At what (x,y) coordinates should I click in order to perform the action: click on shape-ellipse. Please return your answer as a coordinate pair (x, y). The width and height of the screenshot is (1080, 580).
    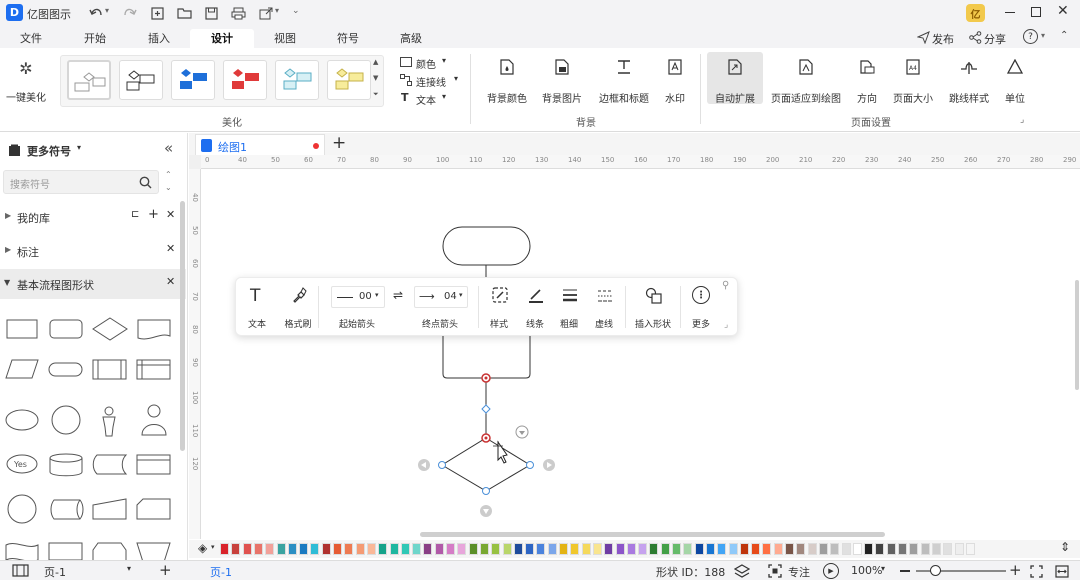
    Looking at the image, I should click on (22, 420).